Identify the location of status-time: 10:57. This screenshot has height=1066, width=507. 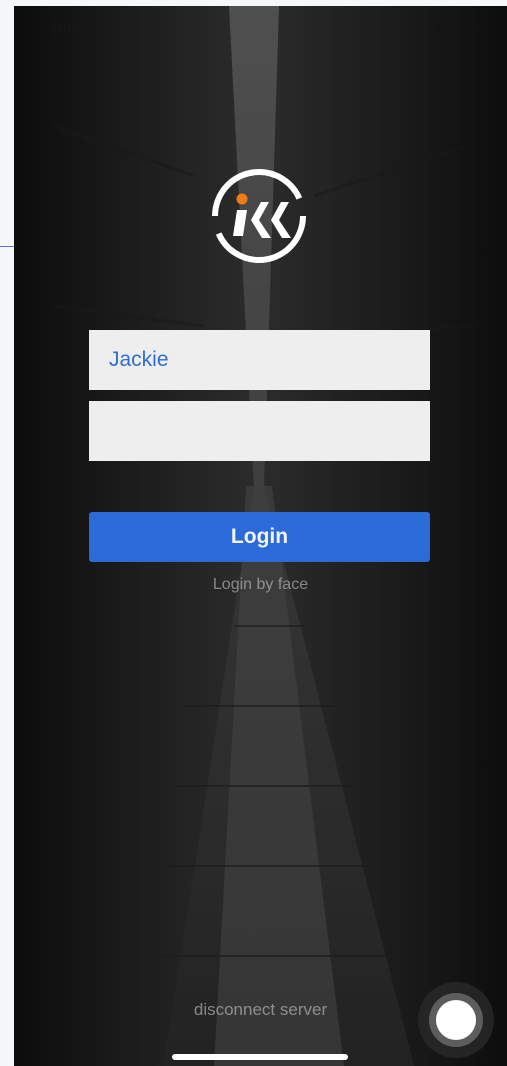
(69, 28).